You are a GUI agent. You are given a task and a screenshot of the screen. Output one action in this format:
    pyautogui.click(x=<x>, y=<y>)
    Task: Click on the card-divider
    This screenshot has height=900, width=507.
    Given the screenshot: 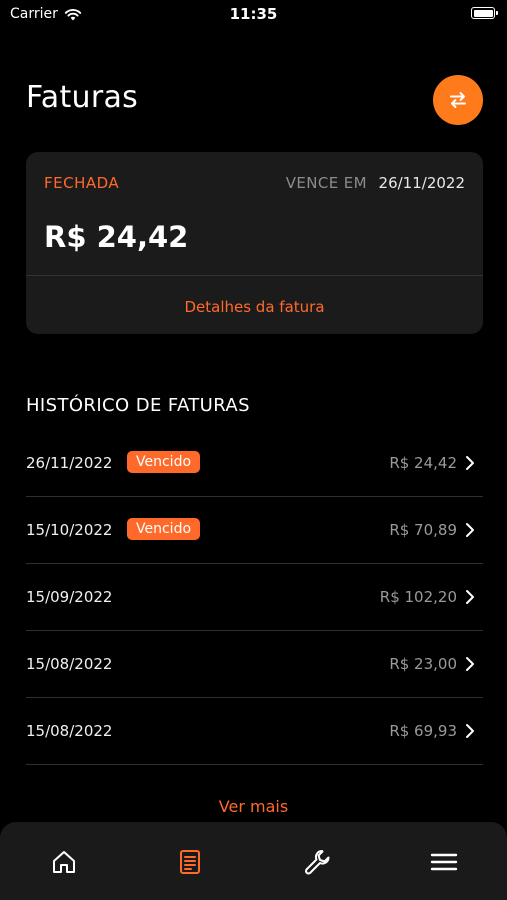 What is the action you would take?
    pyautogui.click(x=254, y=275)
    